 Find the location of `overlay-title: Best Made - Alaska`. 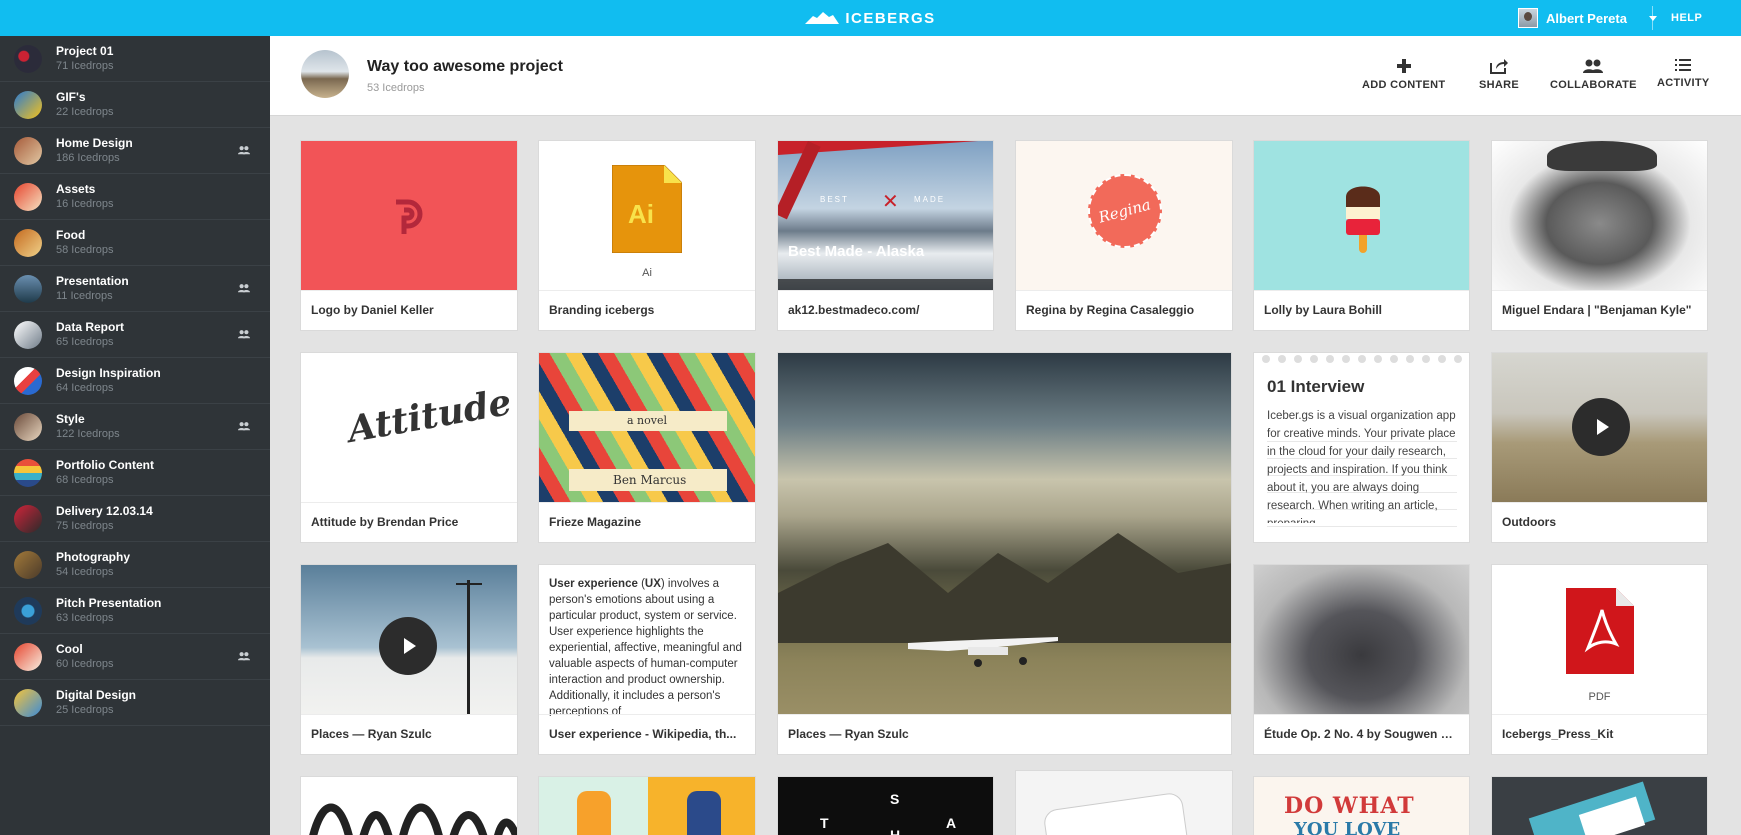

overlay-title: Best Made - Alaska is located at coordinates (856, 251).